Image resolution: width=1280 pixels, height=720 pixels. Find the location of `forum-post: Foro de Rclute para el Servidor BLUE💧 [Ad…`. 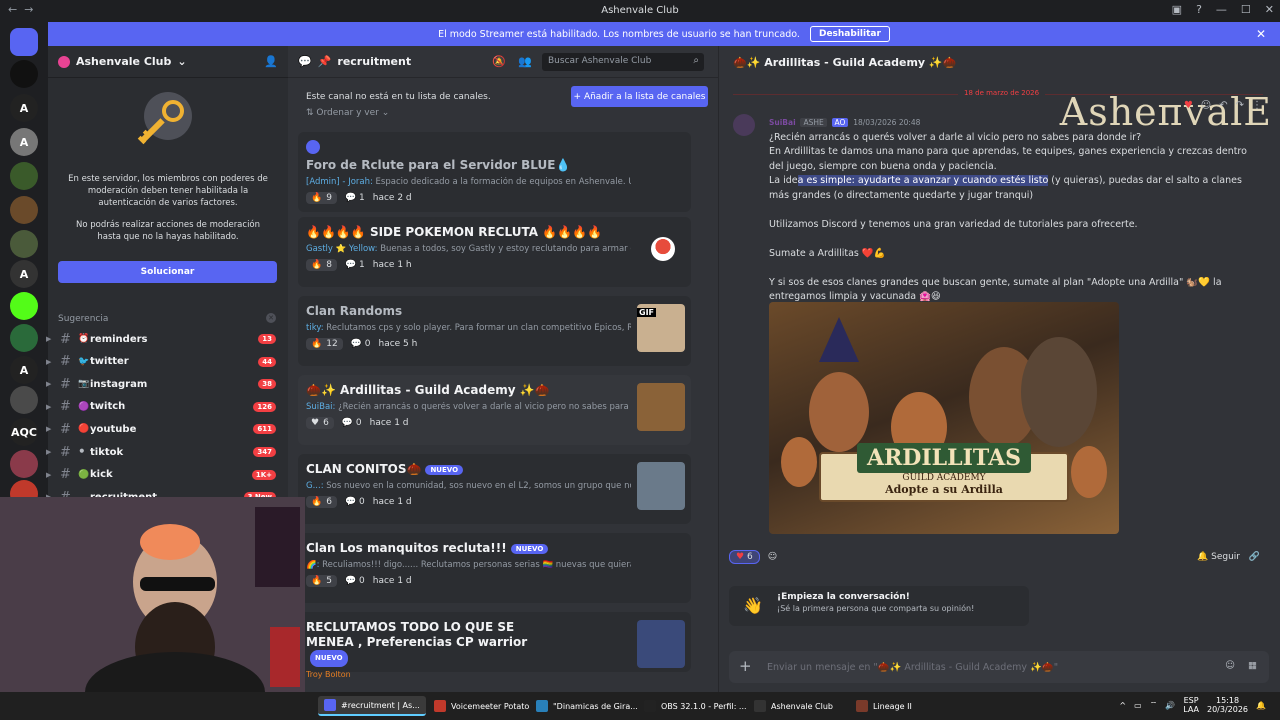

forum-post: Foro de Rclute para el Servidor BLUE💧 [Ad… is located at coordinates (494, 172).